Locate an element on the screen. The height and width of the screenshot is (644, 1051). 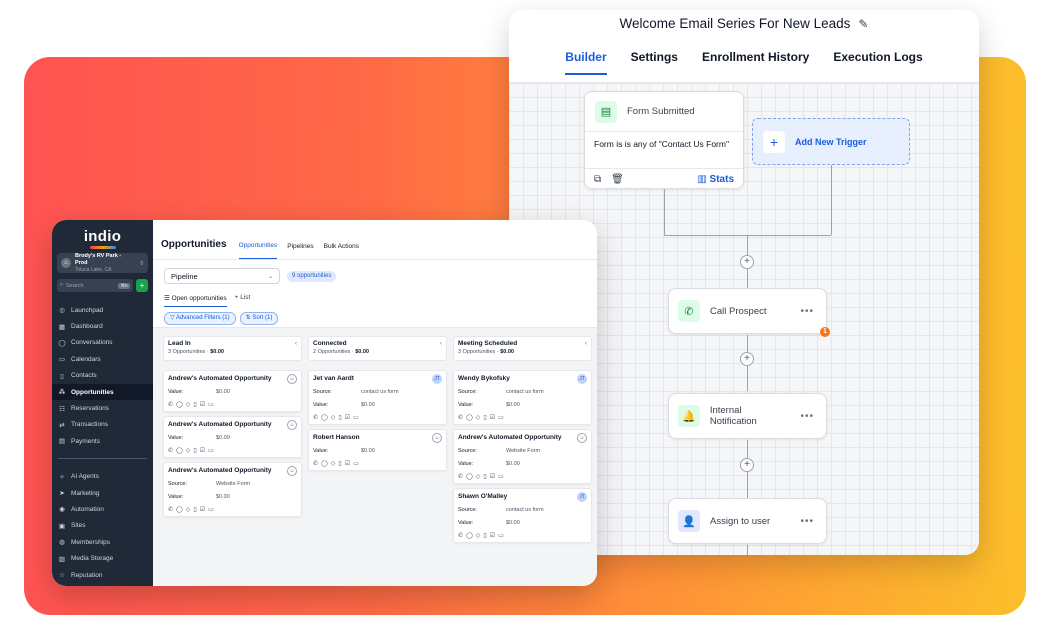
sidebar-item-opportunities: ⁂ Opportunities is located at coordinates (102, 392).